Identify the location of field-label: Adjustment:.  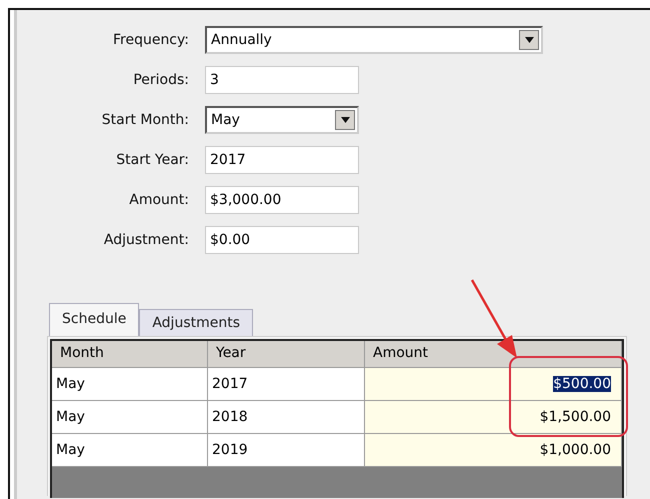
(145, 240).